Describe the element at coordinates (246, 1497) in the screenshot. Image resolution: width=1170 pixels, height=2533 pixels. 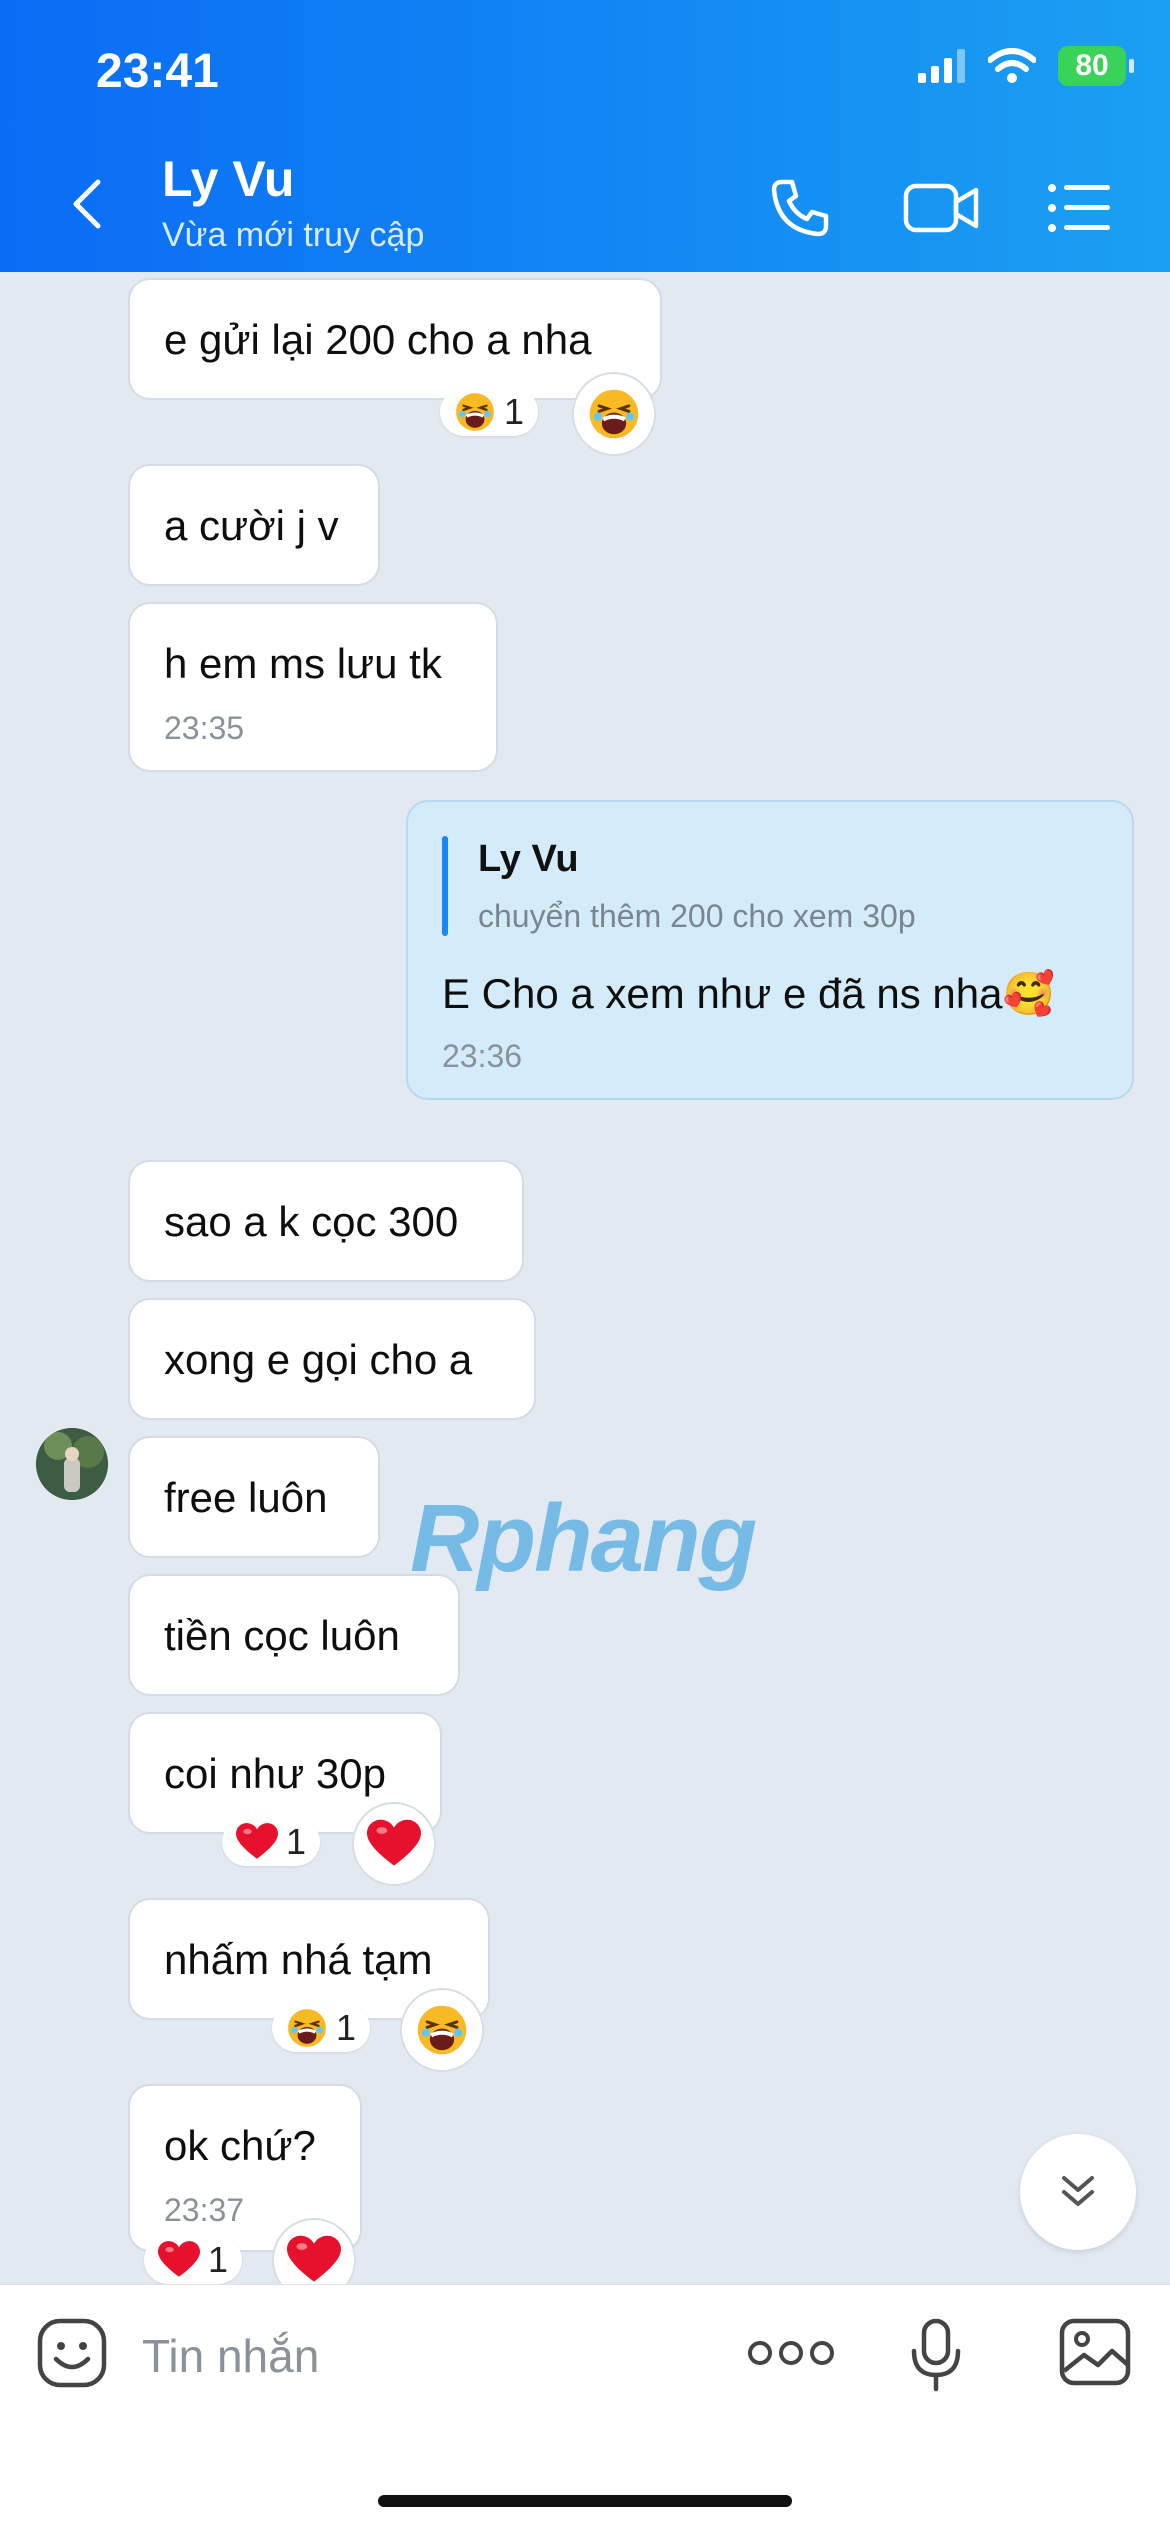
I see `message-text: free luôn` at that location.